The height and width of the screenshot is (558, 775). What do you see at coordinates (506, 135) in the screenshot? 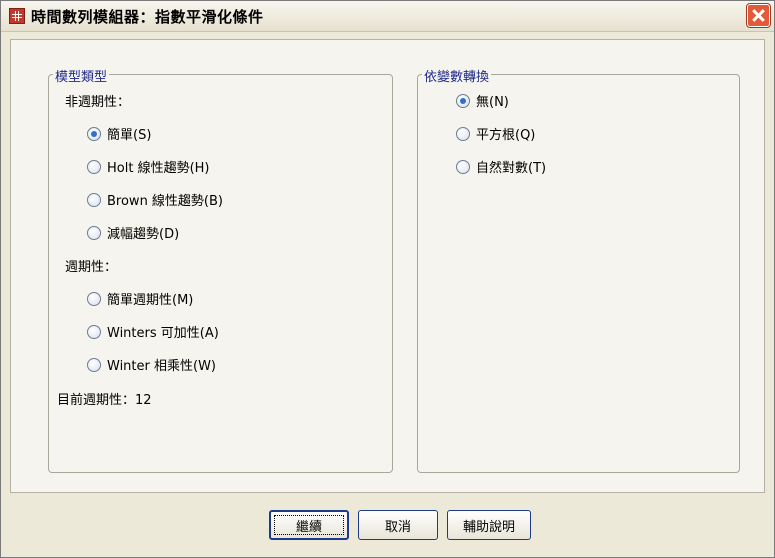
I see `radio-square-root-label: 平方根(Q)` at bounding box center [506, 135].